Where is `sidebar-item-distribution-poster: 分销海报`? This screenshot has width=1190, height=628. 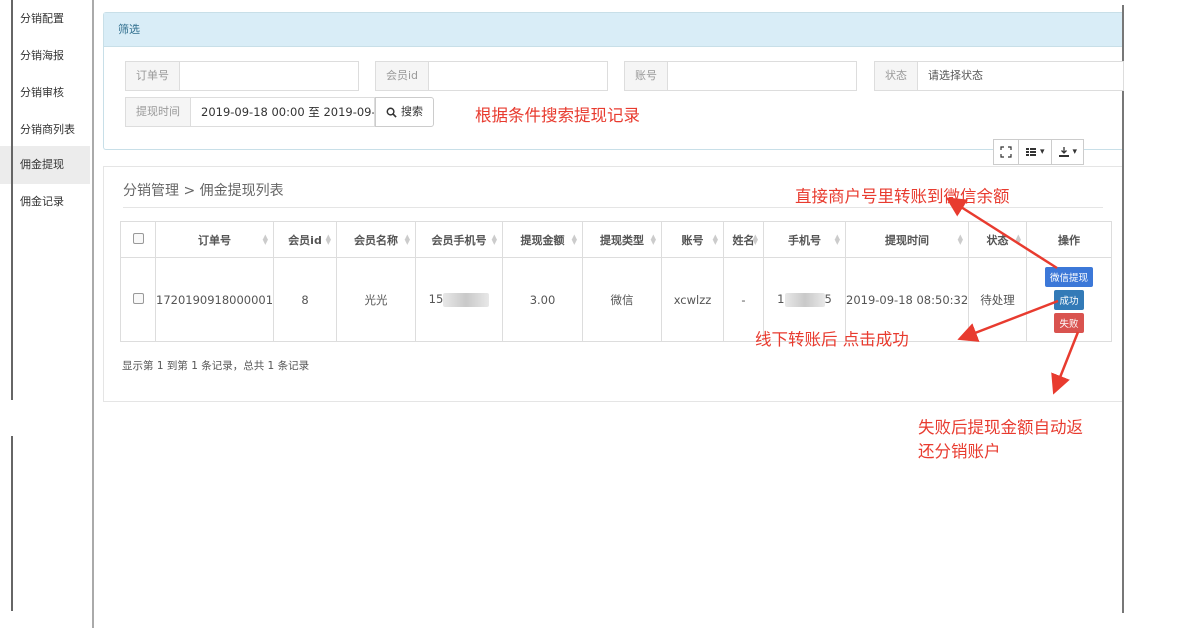
sidebar-item-distribution-poster: 分销海报 is located at coordinates (45, 56).